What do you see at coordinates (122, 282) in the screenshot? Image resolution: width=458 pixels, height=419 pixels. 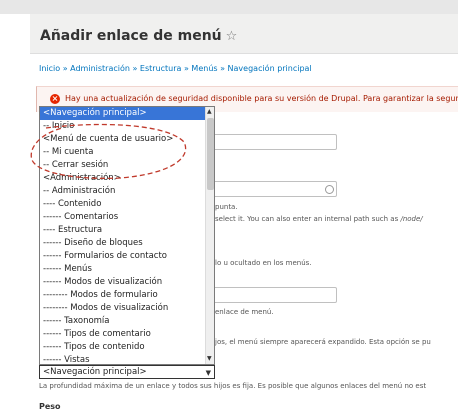 I see `dropdown-option: ------ Modos de visualización` at bounding box center [122, 282].